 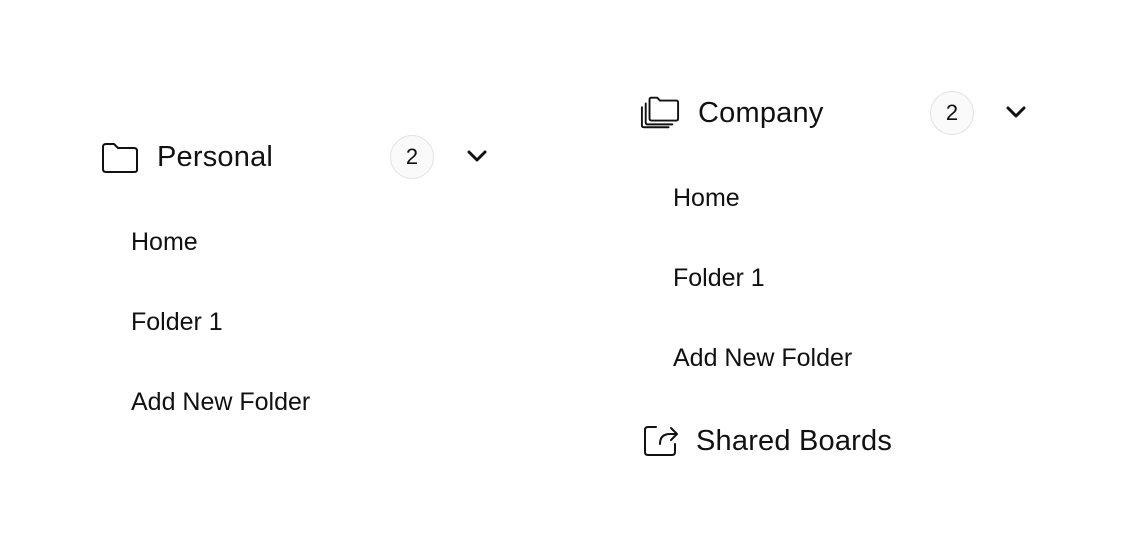 I want to click on folders-stack-icon, so click(x=660, y=112).